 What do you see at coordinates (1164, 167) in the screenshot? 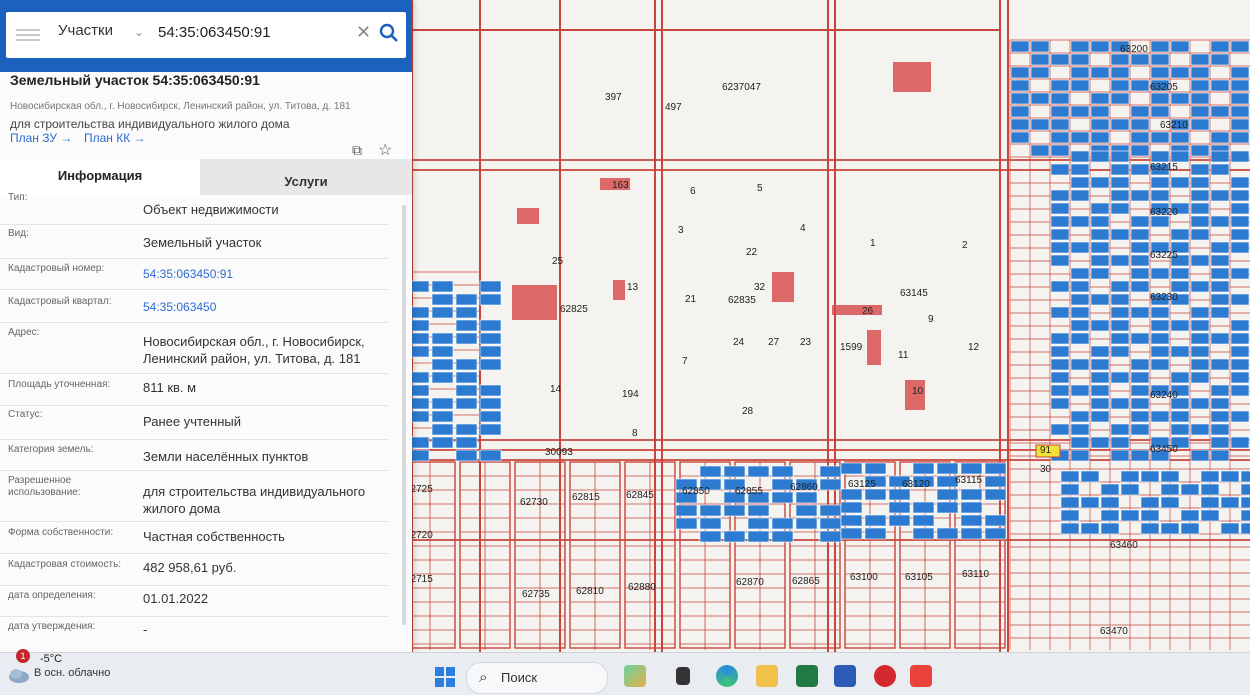
I see `block-label: 63215` at bounding box center [1164, 167].